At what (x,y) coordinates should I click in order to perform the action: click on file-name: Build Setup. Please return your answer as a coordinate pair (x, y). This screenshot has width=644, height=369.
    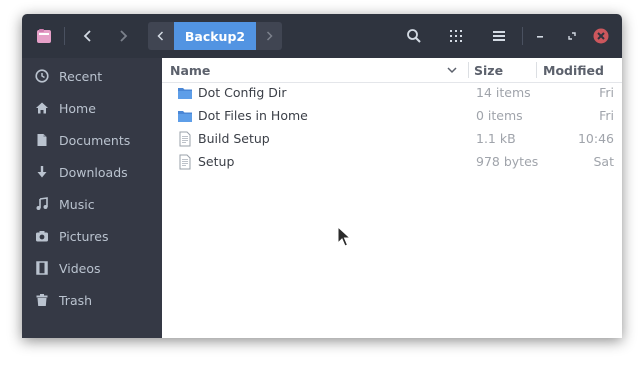
    Looking at the image, I should click on (234, 138).